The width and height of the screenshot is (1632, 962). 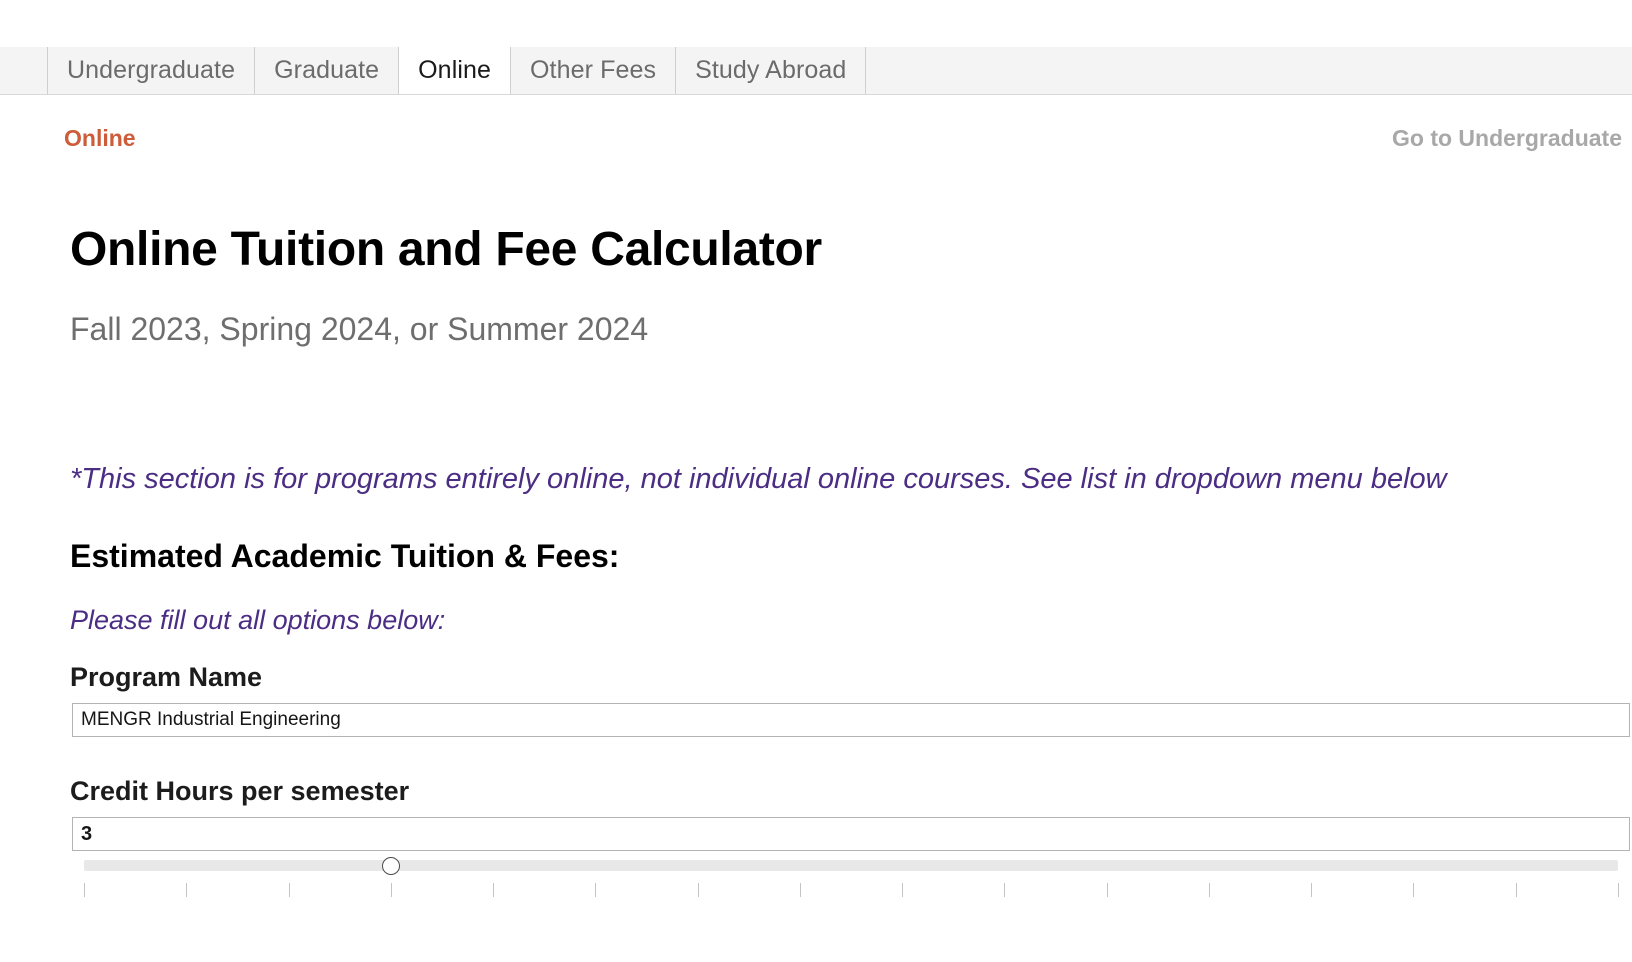 I want to click on tab-other-fees-label: Other Fees, so click(x=593, y=70).